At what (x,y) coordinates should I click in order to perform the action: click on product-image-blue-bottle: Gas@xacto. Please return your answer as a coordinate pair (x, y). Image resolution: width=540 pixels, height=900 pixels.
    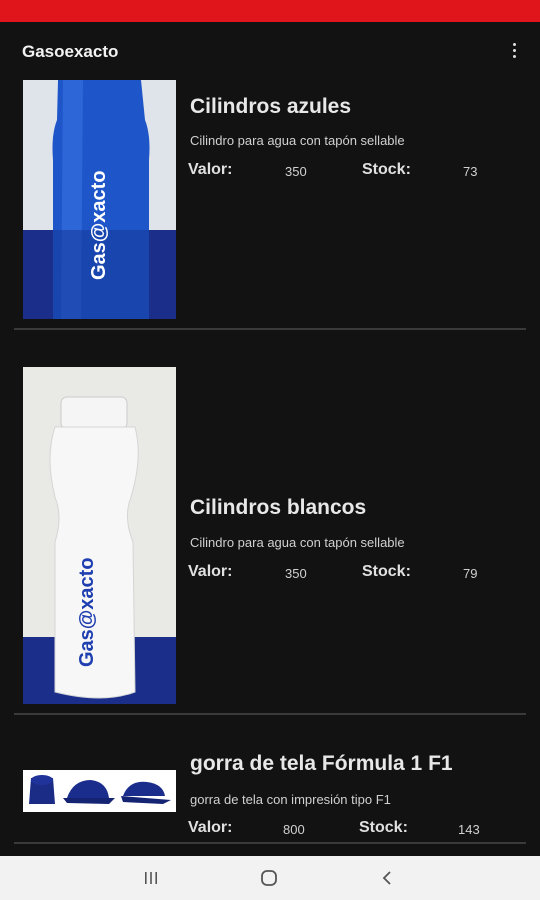
    Looking at the image, I should click on (99, 199).